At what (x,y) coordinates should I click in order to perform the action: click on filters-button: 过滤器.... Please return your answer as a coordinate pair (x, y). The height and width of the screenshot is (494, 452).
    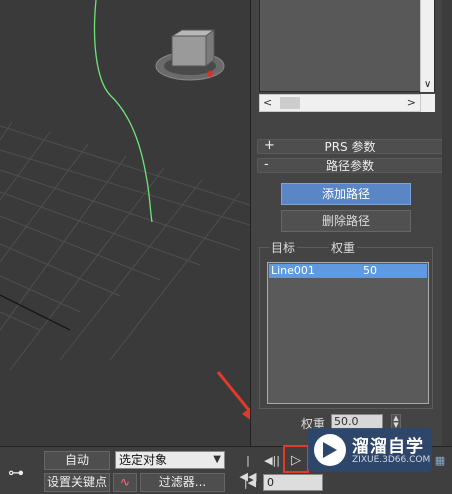
    Looking at the image, I should click on (182, 482).